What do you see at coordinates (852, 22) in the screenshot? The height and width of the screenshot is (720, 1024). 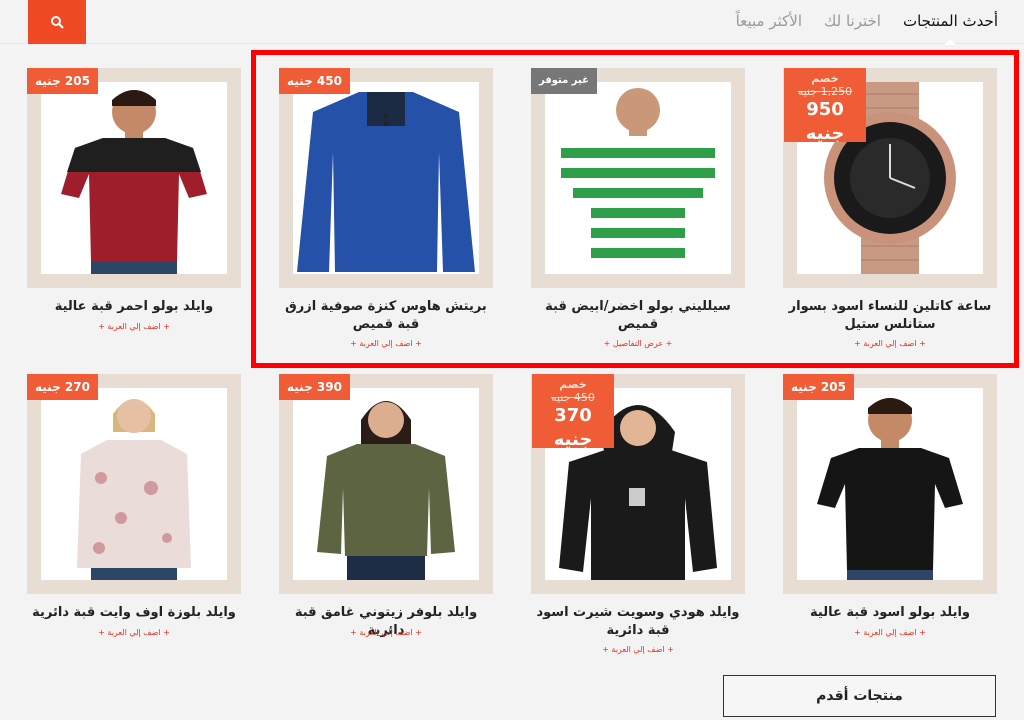 I see `tab-picked-for-you: اخترنا لك` at bounding box center [852, 22].